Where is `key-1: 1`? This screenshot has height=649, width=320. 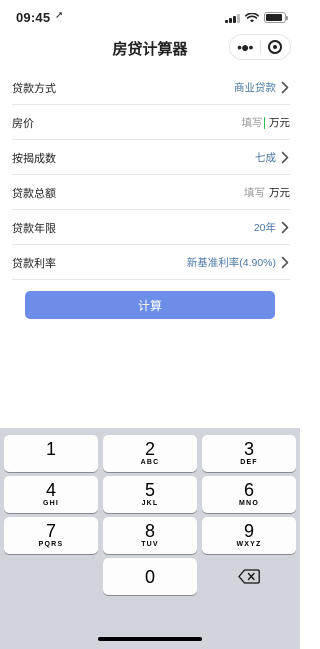
key-1: 1 is located at coordinates (51, 453).